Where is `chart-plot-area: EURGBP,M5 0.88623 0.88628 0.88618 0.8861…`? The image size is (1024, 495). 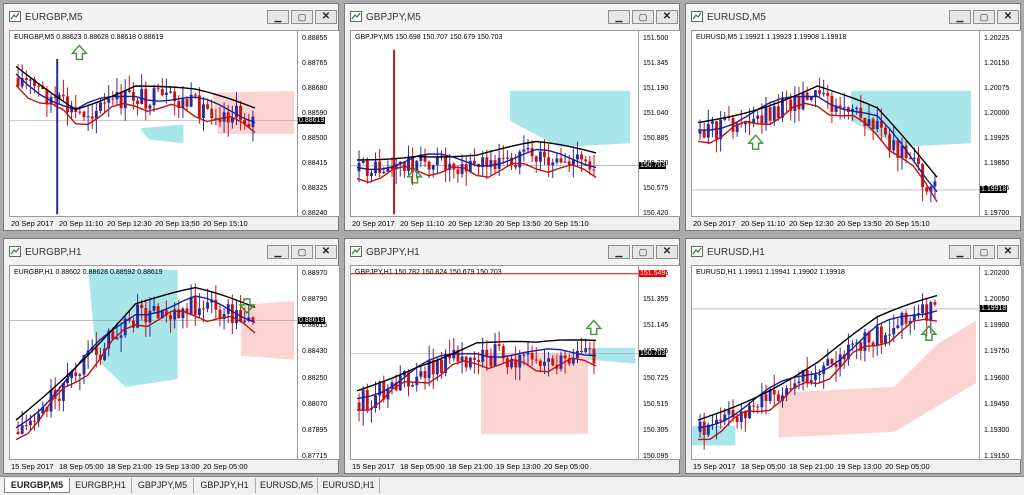 chart-plot-area: EURGBP,M5 0.88623 0.88628 0.88618 0.8861… is located at coordinates (153, 123).